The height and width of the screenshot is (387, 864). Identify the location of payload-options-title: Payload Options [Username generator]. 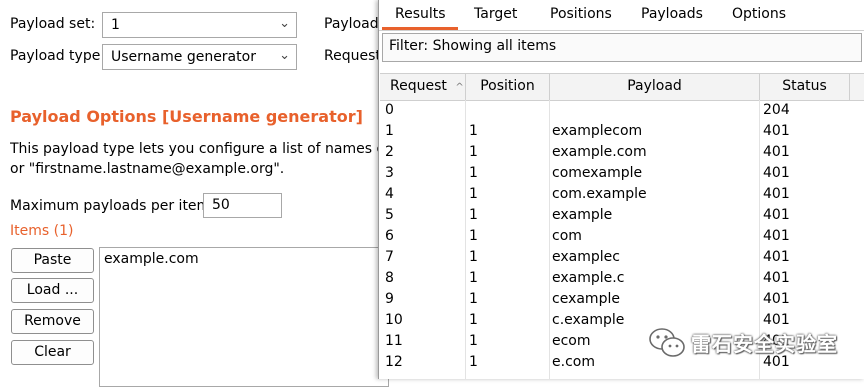
(186, 116).